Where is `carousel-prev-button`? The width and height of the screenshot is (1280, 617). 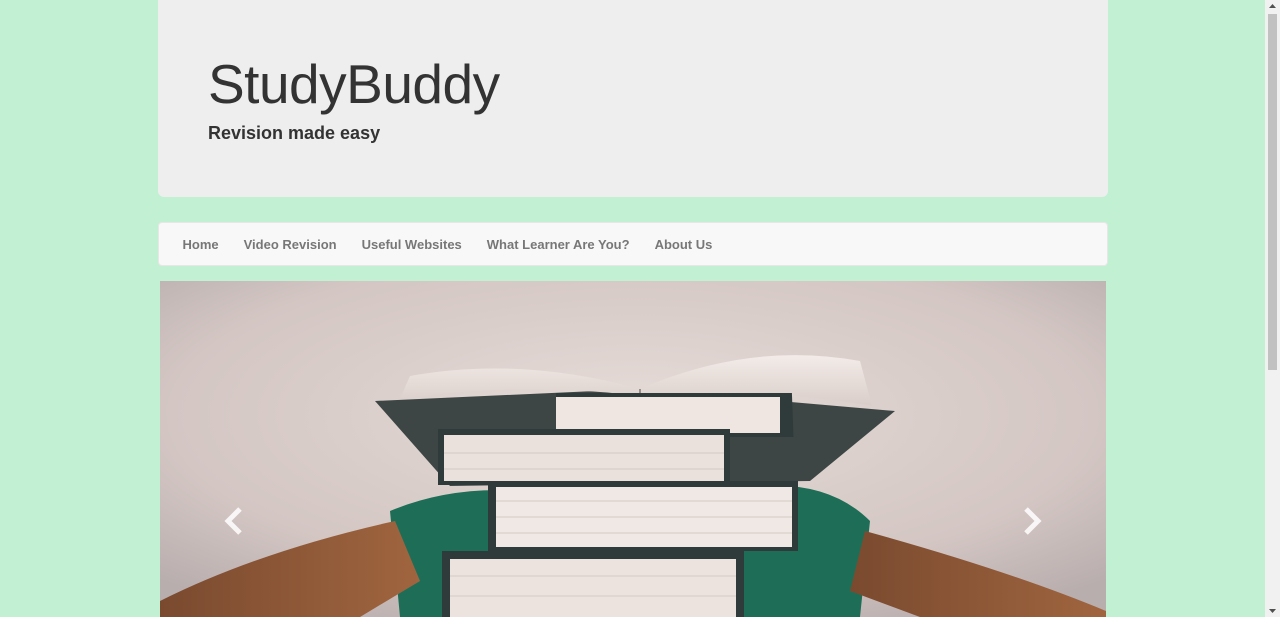
carousel-prev-button is located at coordinates (234, 521).